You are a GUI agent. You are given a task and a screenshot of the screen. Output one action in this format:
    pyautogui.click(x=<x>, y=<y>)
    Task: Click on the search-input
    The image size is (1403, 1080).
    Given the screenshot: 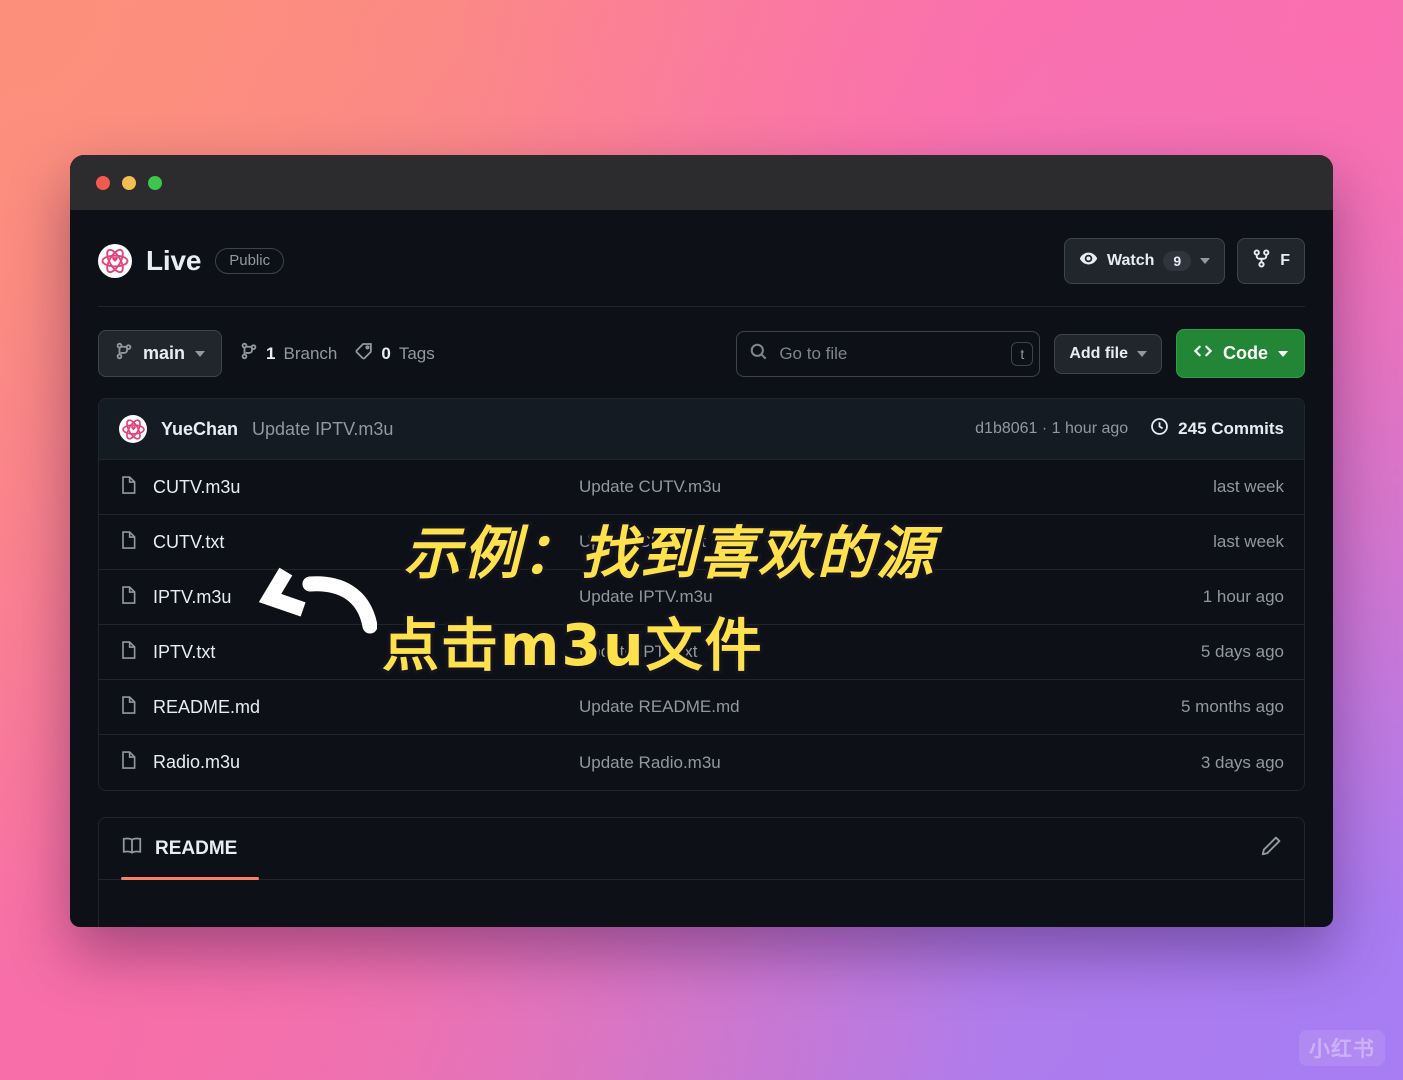 What is the action you would take?
    pyautogui.click(x=890, y=353)
    